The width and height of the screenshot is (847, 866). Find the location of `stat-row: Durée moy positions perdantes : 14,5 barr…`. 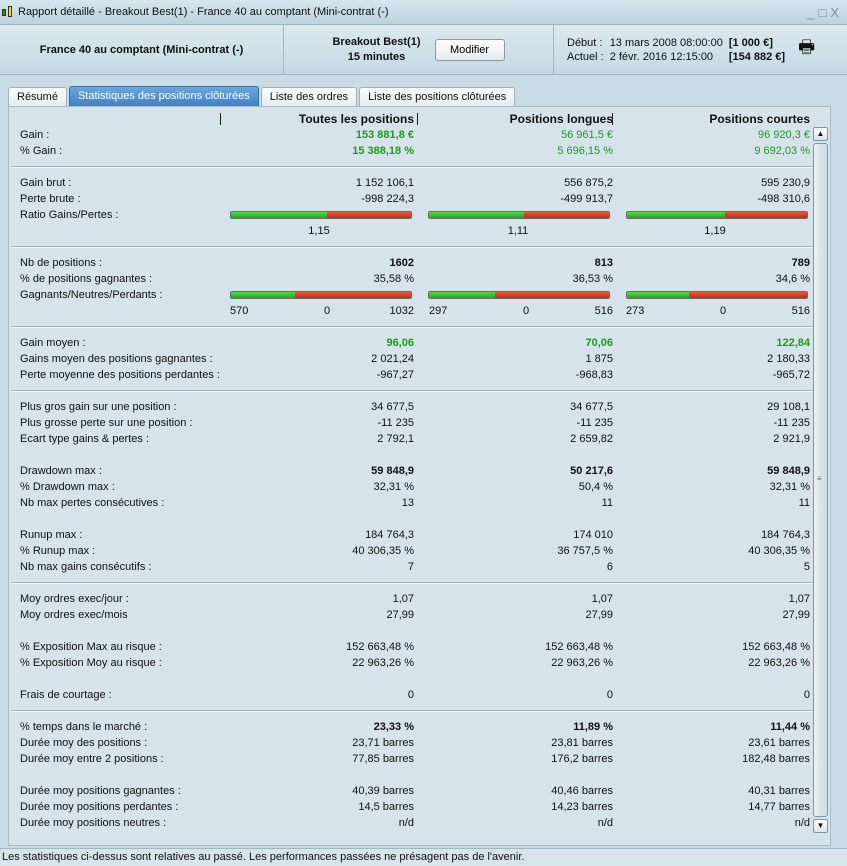

stat-row: Durée moy positions perdantes : 14,5 barr… is located at coordinates (411, 807).